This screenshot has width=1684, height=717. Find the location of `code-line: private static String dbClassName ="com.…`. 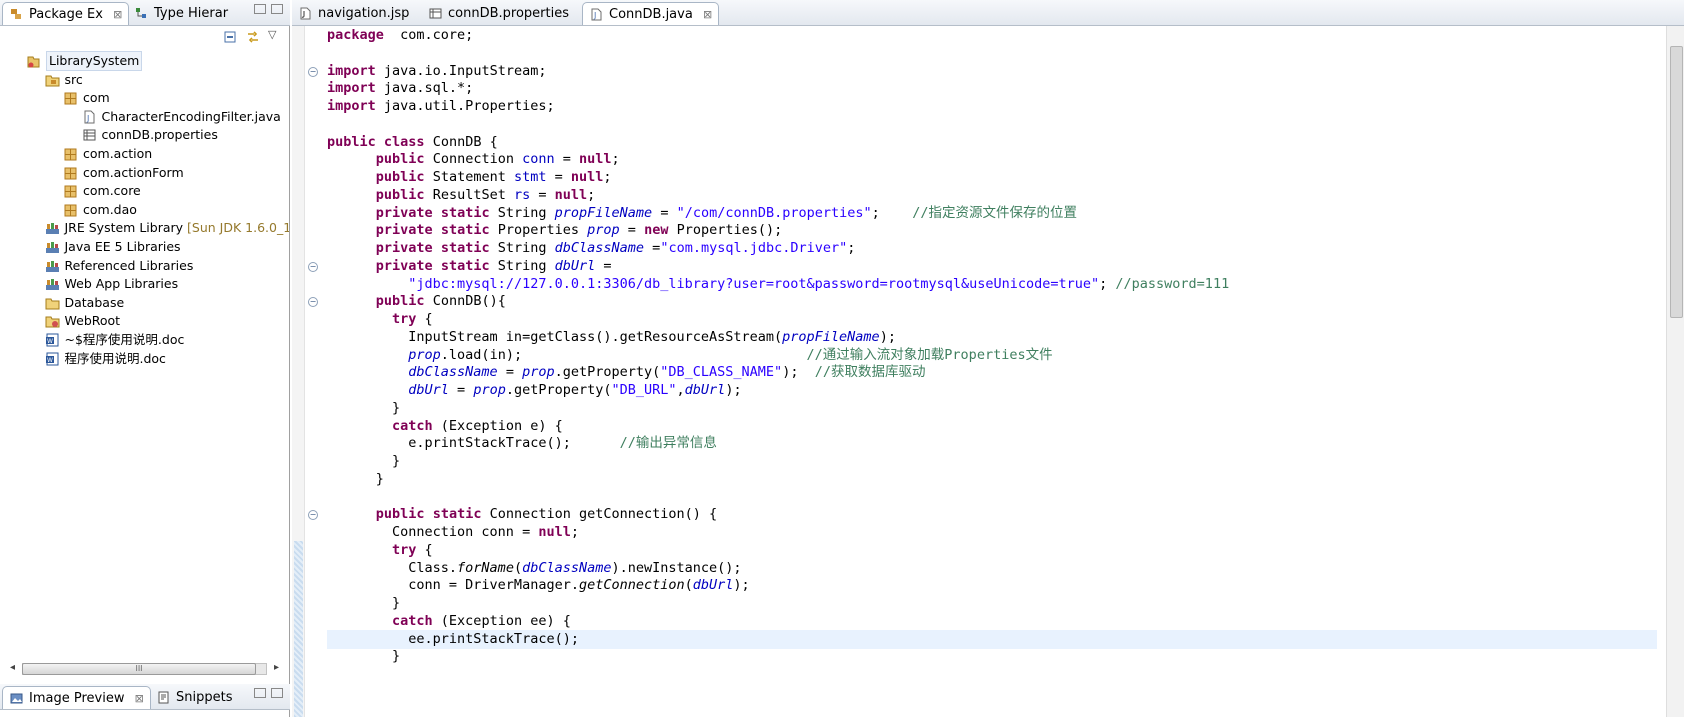

code-line: private static String dbClassName ="com.… is located at coordinates (591, 248).